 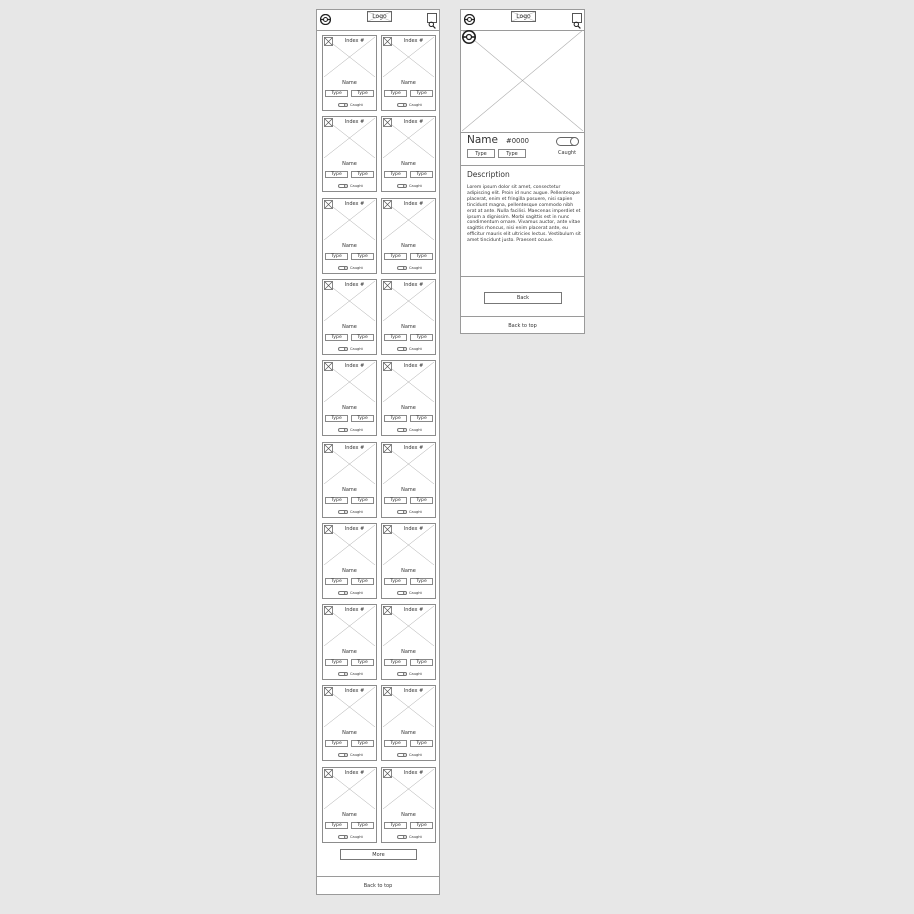 What do you see at coordinates (378, 854) in the screenshot?
I see `more-button: More` at bounding box center [378, 854].